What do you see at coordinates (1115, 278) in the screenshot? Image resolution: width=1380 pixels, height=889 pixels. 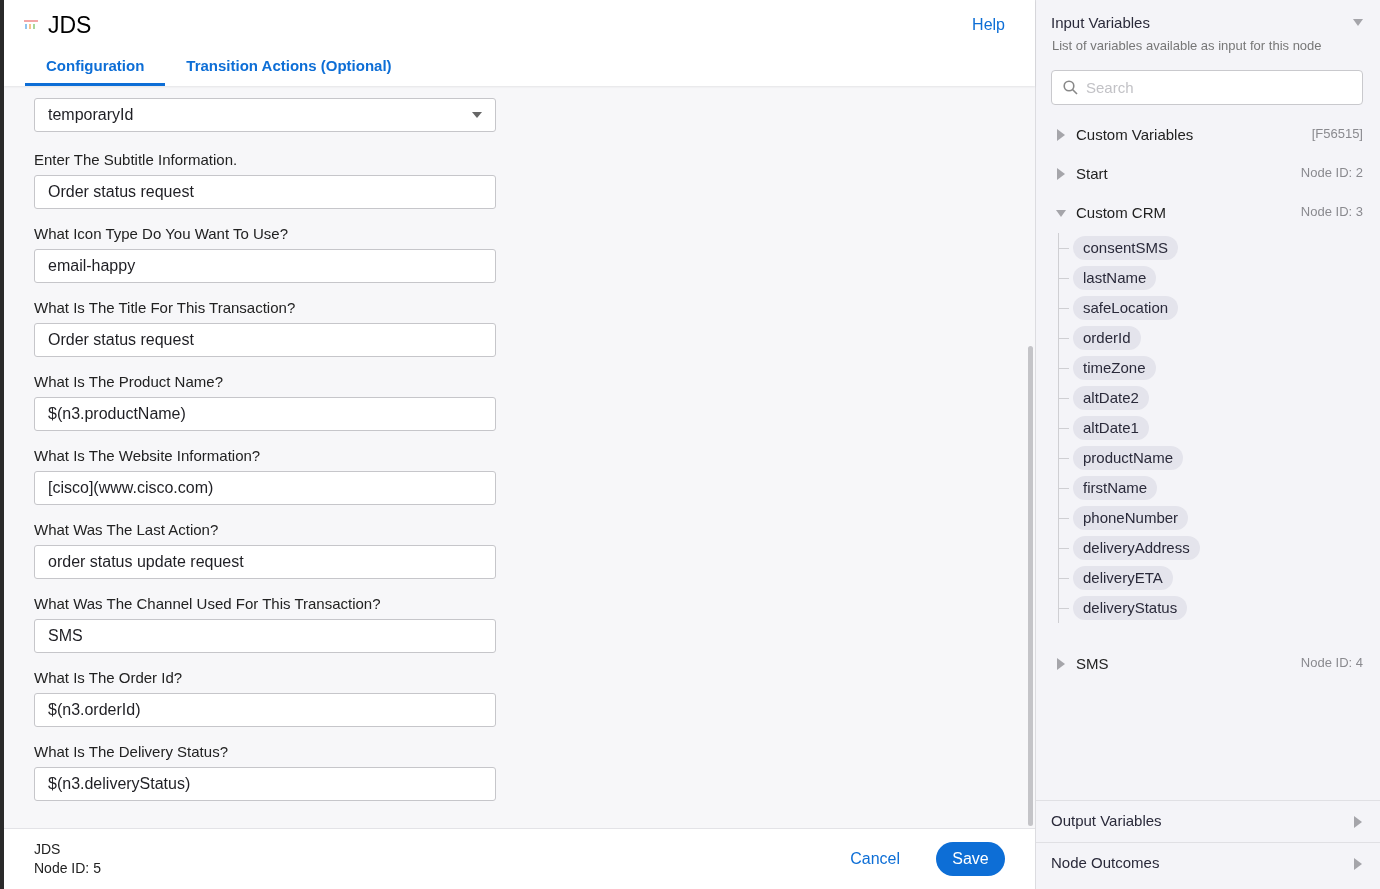 I see `variable-chip: lastName` at bounding box center [1115, 278].